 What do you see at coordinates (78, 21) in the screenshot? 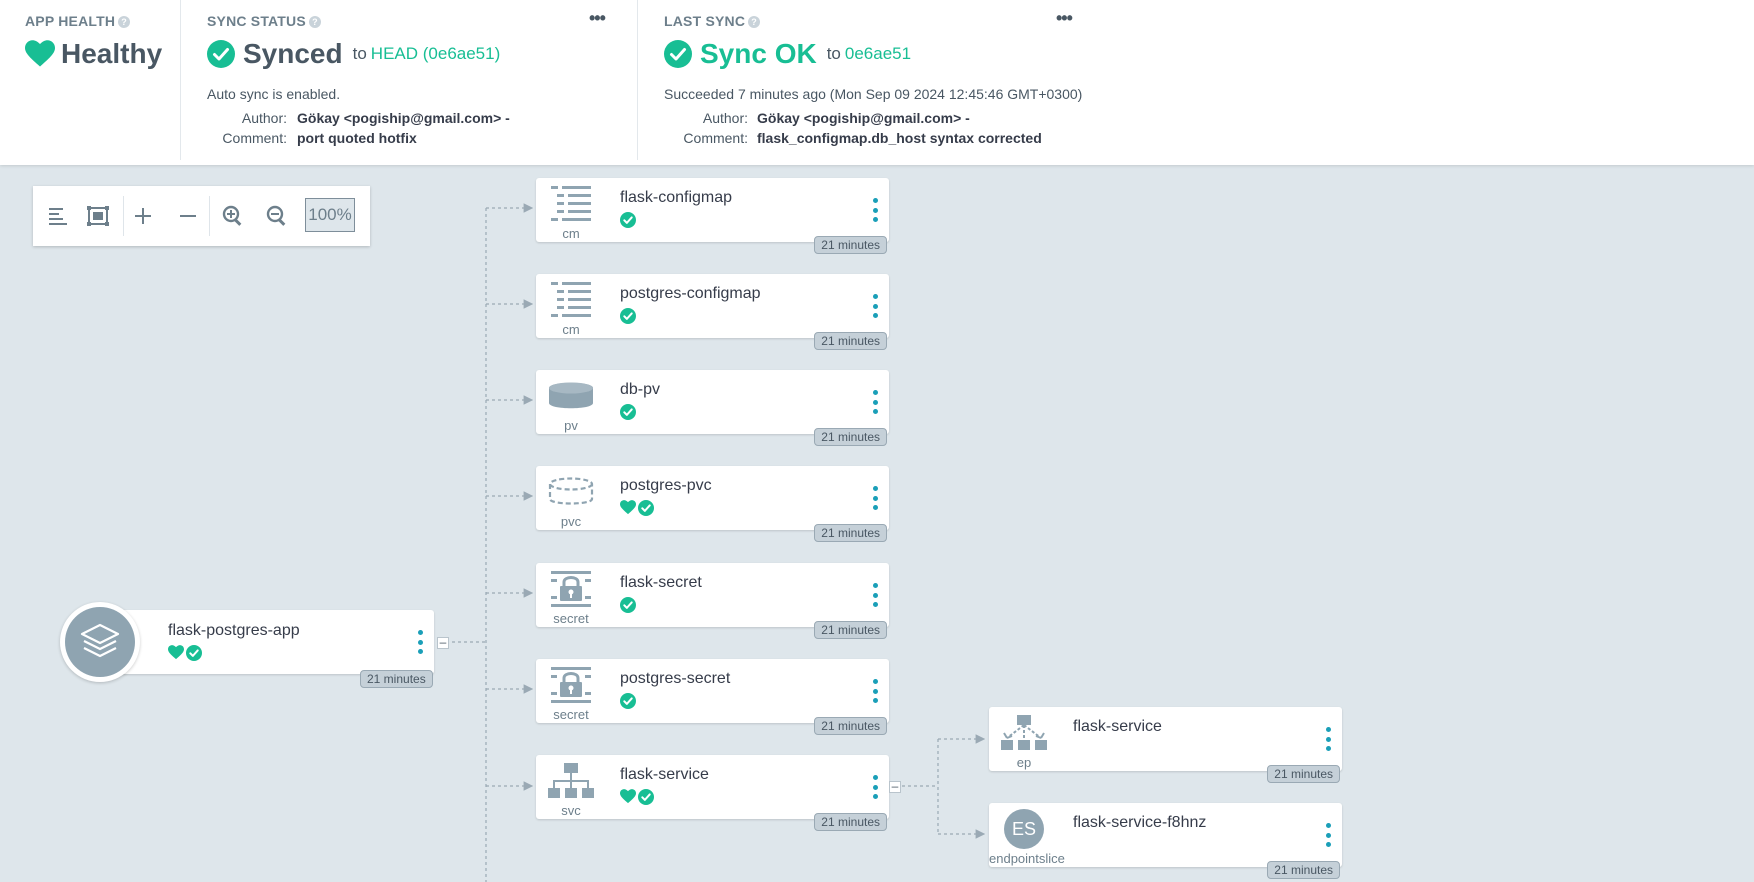
I see `app-health-title: APP HEALTH?` at bounding box center [78, 21].